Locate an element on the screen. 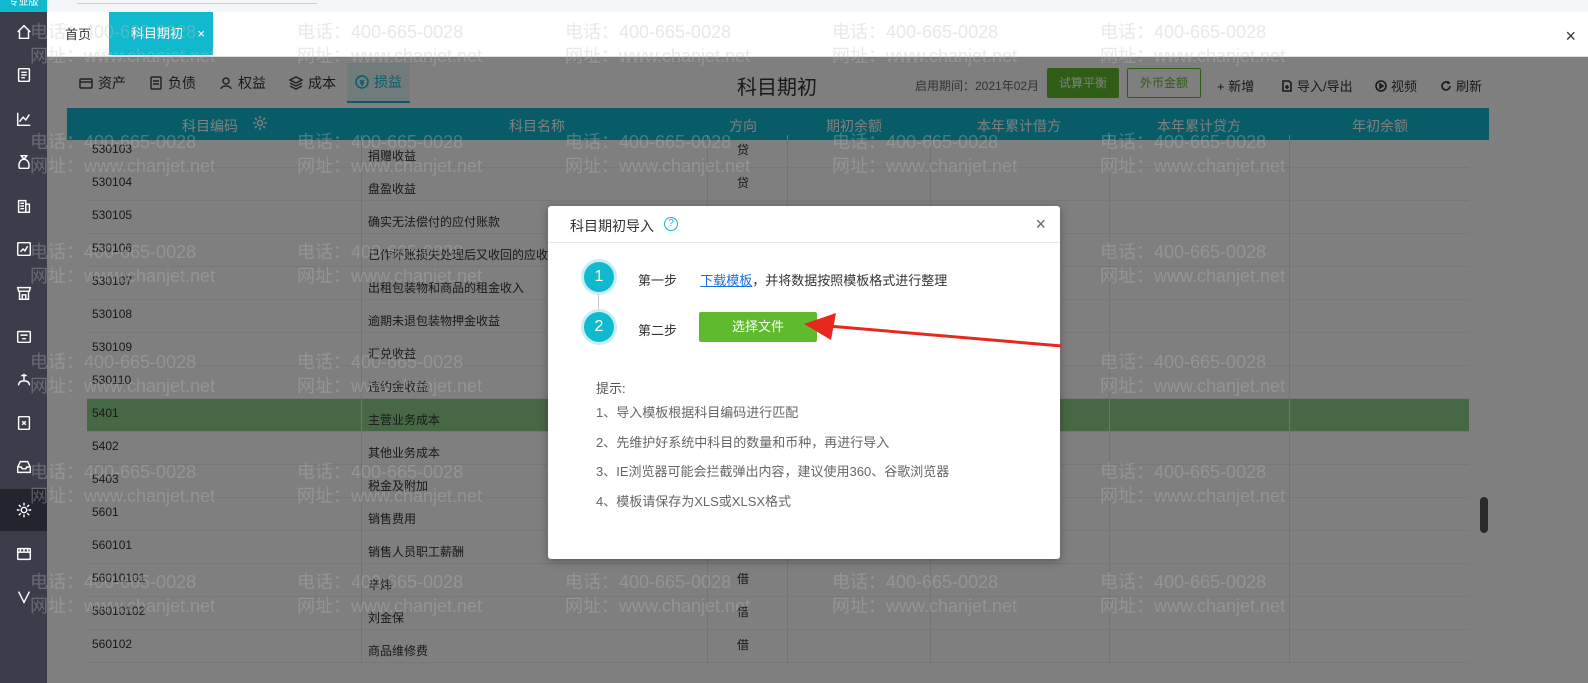 The image size is (1588, 683). step-1-badge: 1 is located at coordinates (599, 277).